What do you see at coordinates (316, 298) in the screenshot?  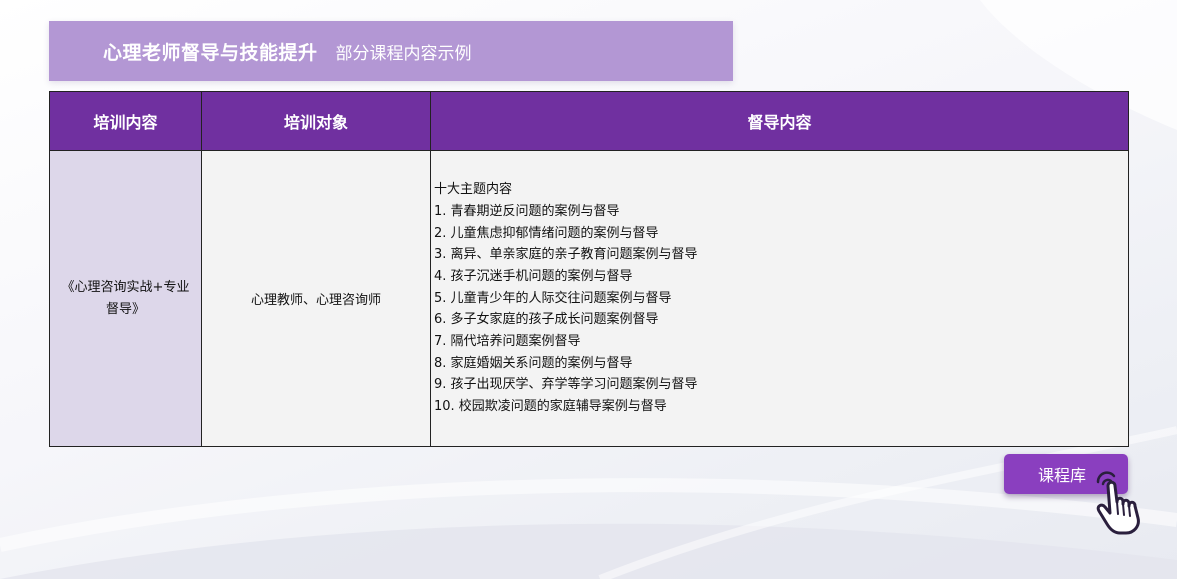 I see `target-cell: 心理教师、心理咨询师` at bounding box center [316, 298].